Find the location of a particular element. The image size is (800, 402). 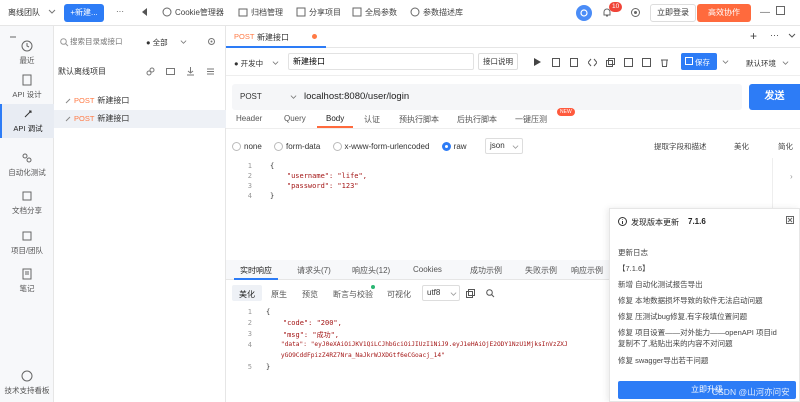

nav-item-api-debug: API 调试 is located at coordinates (27, 121).